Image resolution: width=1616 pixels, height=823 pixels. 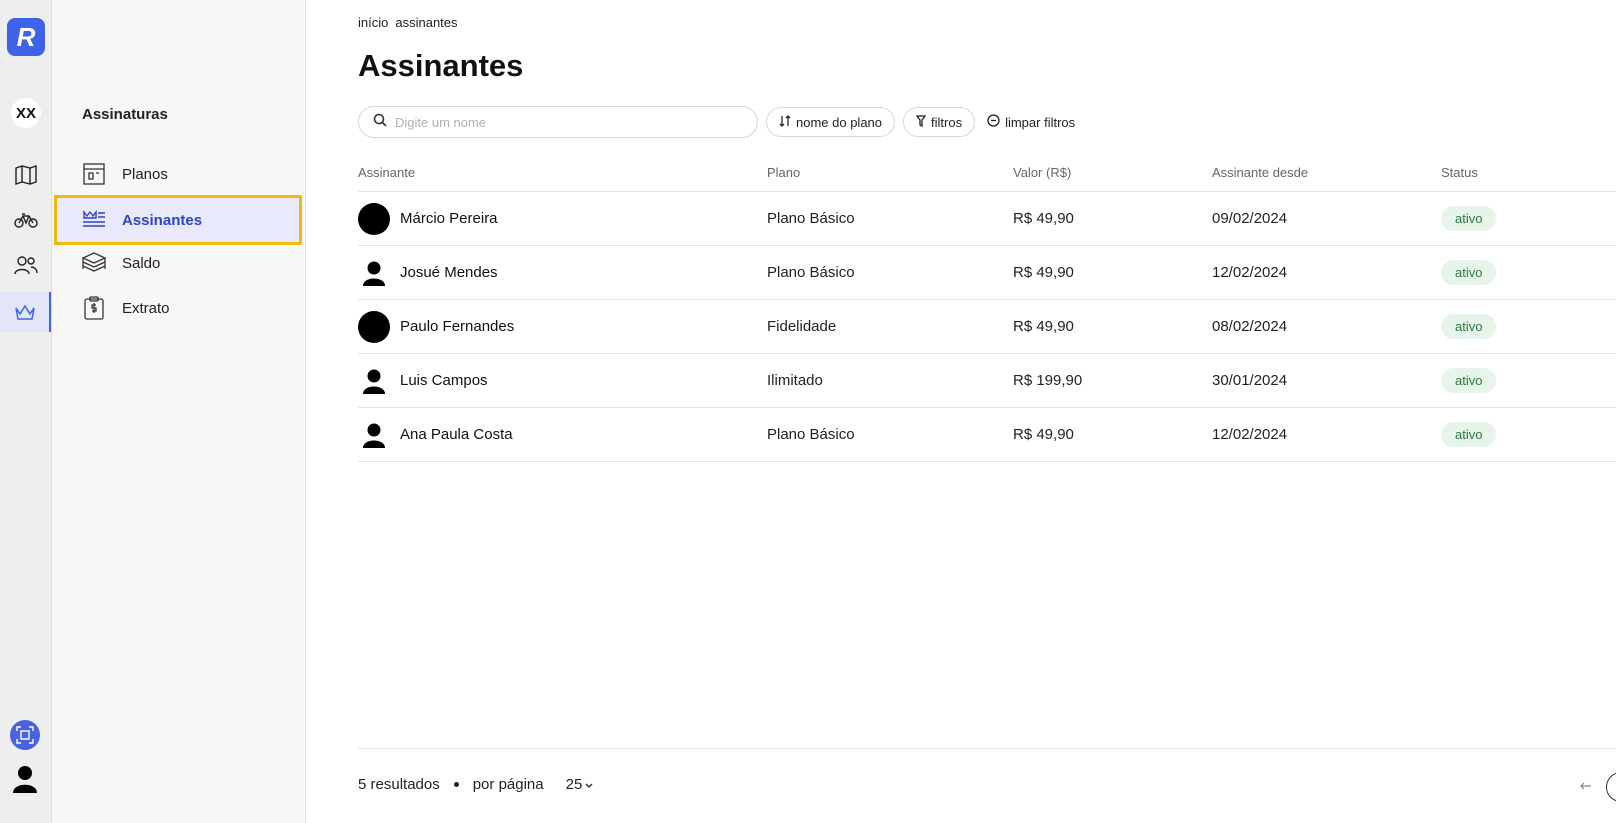 I want to click on clear-filters-label: limpar filtros, so click(x=1040, y=122).